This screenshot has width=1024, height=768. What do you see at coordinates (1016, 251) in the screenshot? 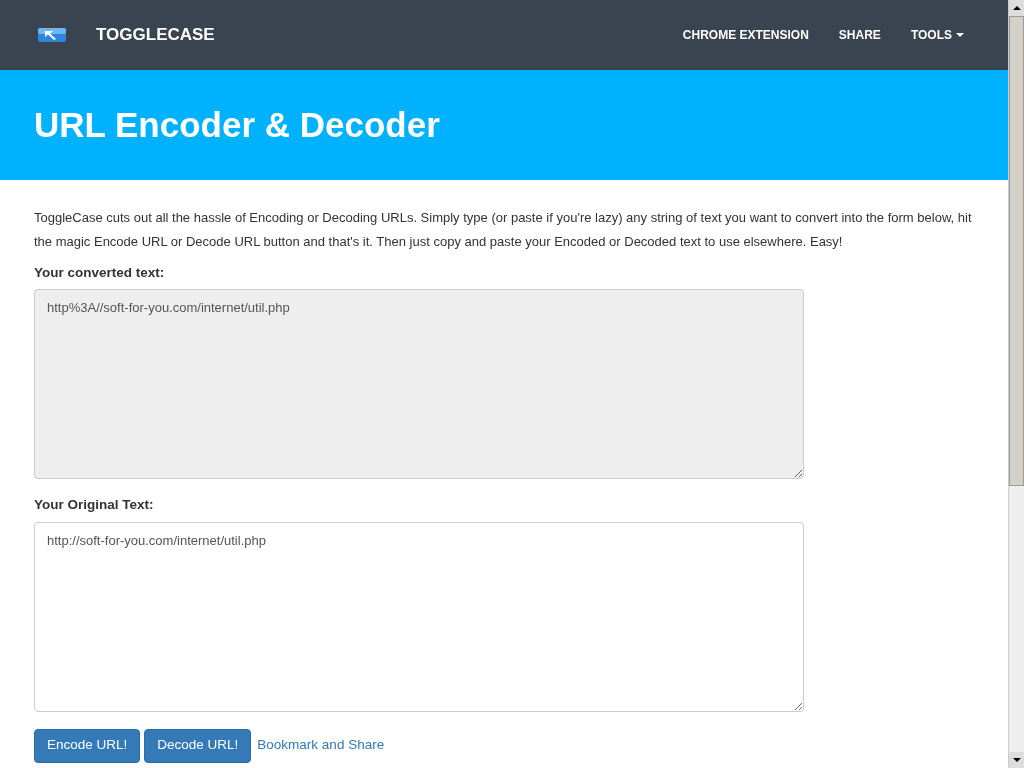
I see `scroll-thumb` at bounding box center [1016, 251].